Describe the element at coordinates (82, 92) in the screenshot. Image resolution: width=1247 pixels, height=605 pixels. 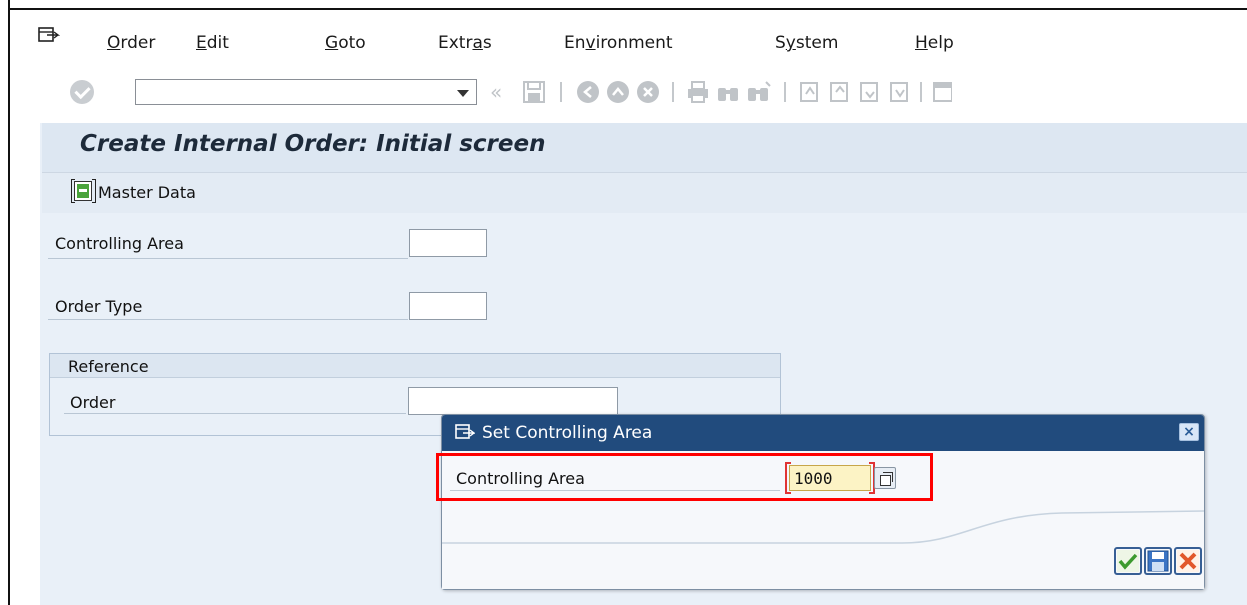
I see `enter-check-icon` at that location.